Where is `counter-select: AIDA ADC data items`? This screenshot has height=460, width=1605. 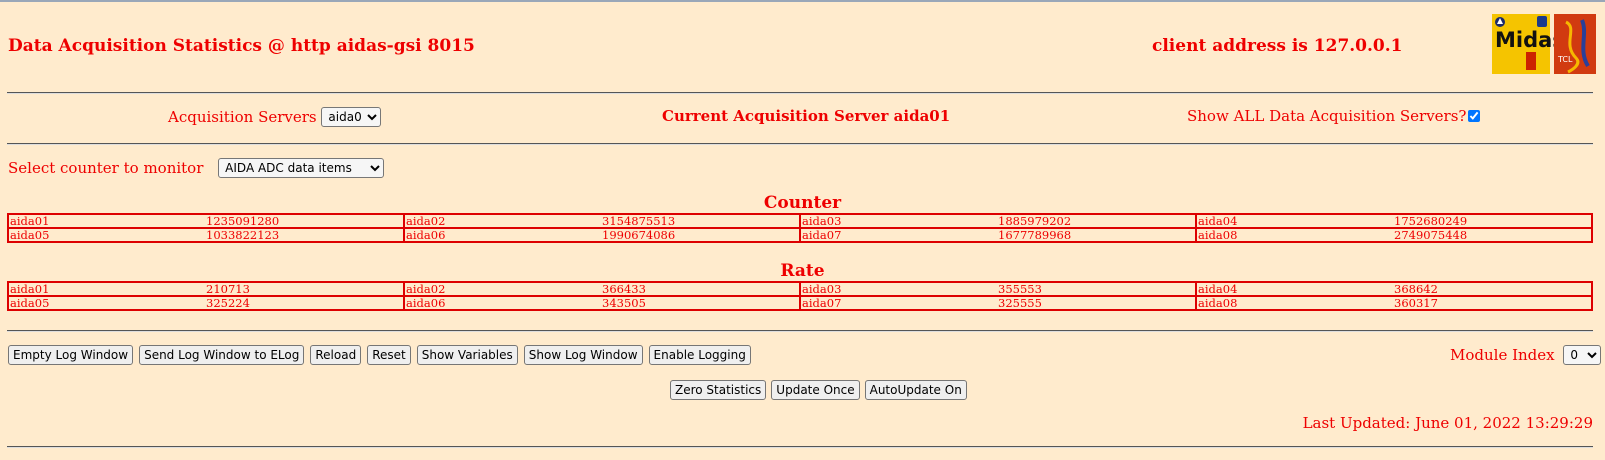
counter-select: AIDA ADC data items is located at coordinates (301, 168).